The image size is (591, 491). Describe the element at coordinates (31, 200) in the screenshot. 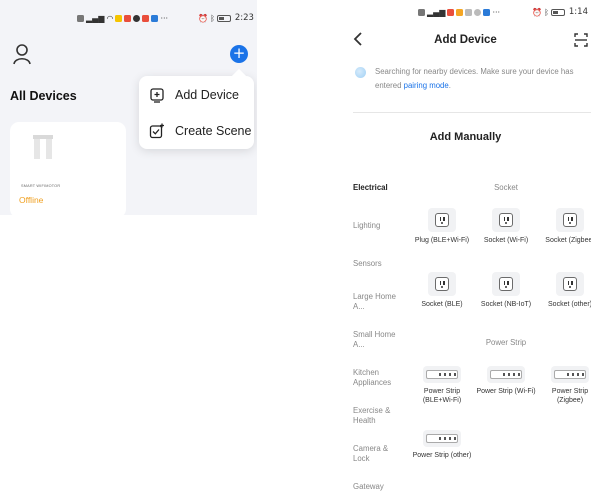

I see `device-status: Offline` at that location.